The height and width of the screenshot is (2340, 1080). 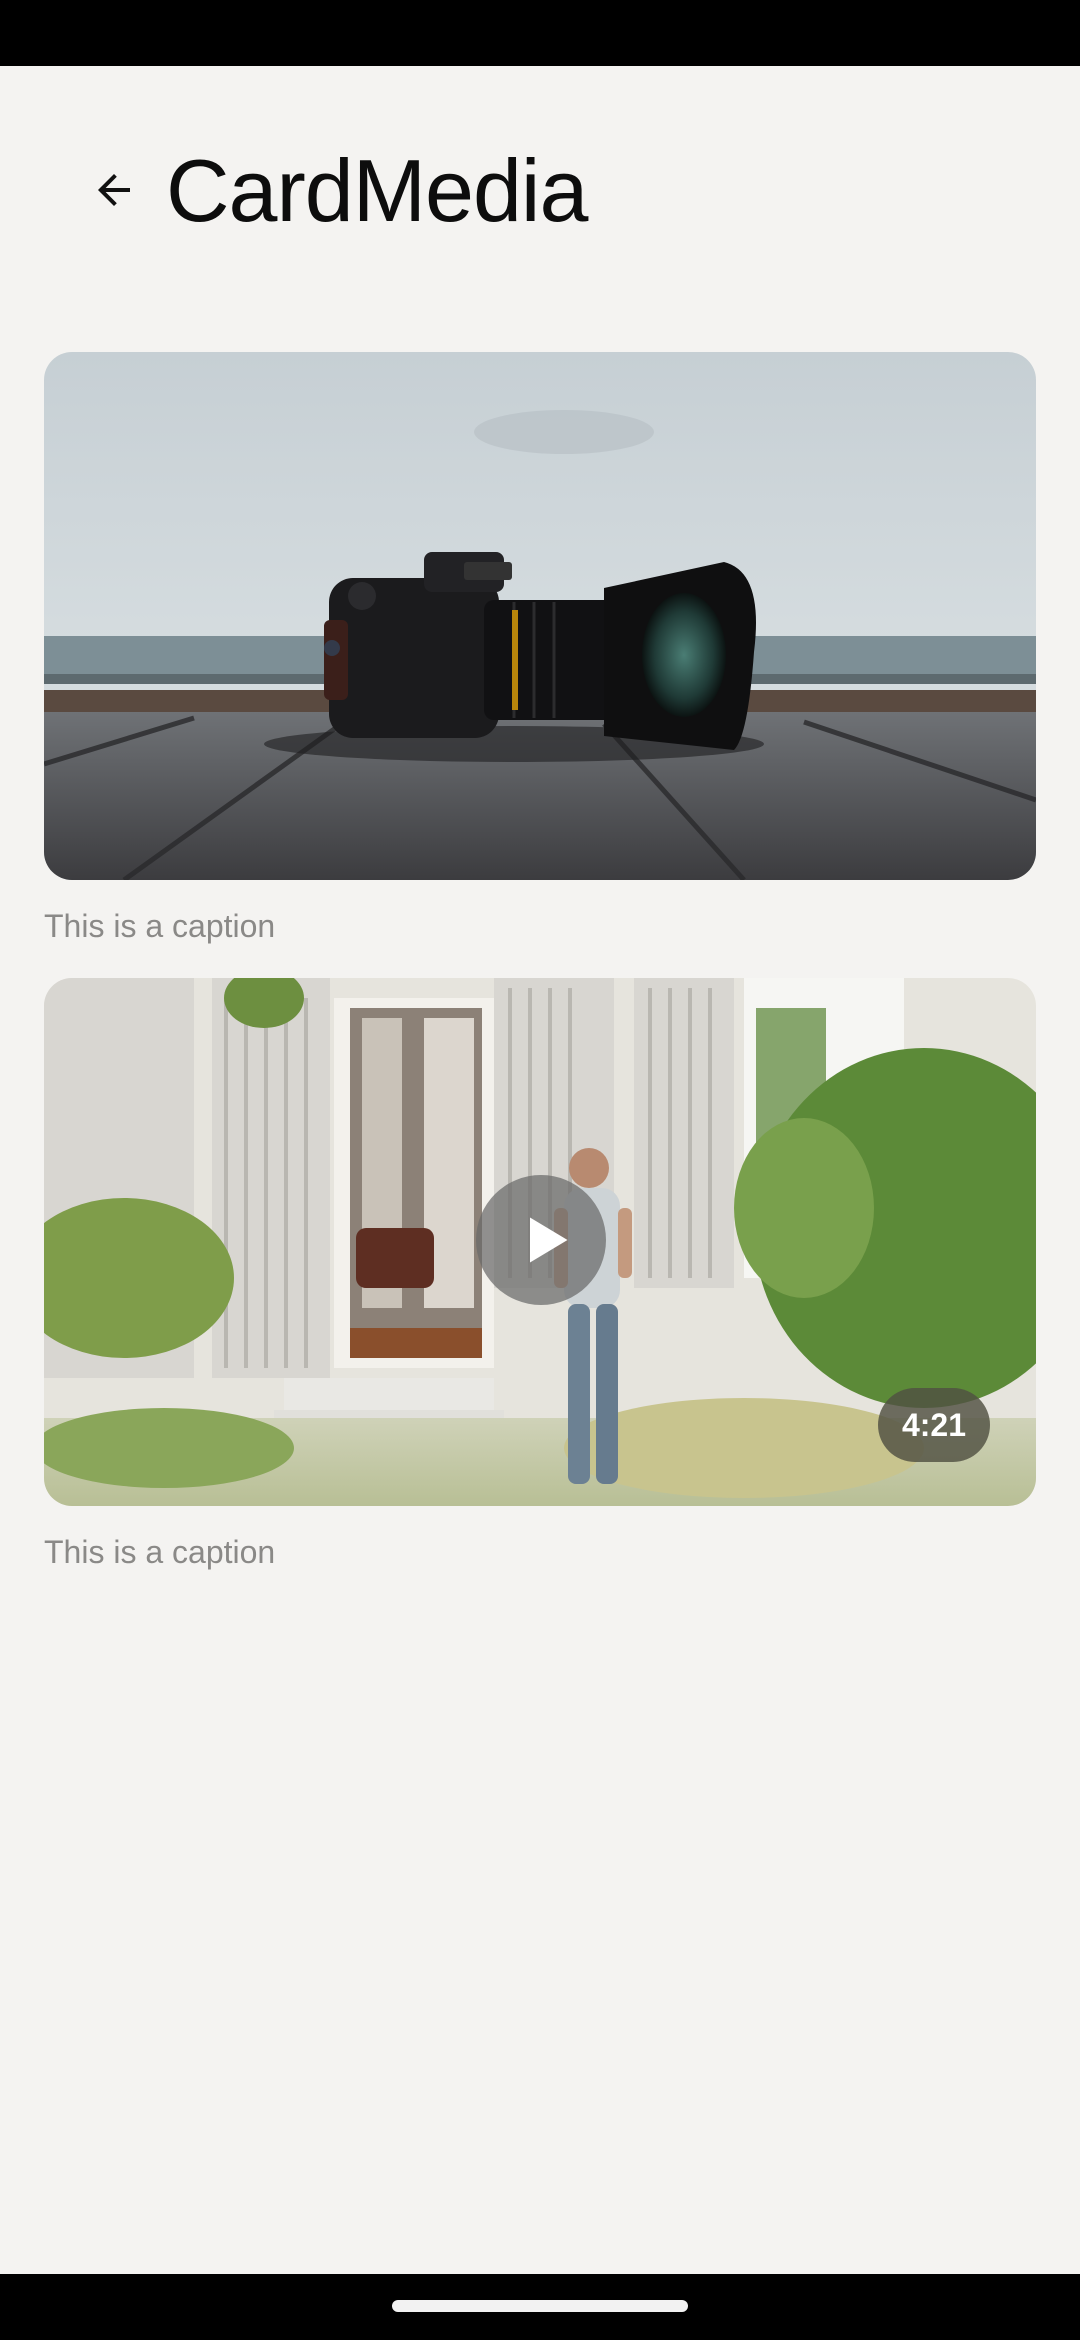 I want to click on status-bar, so click(x=540, y=33).